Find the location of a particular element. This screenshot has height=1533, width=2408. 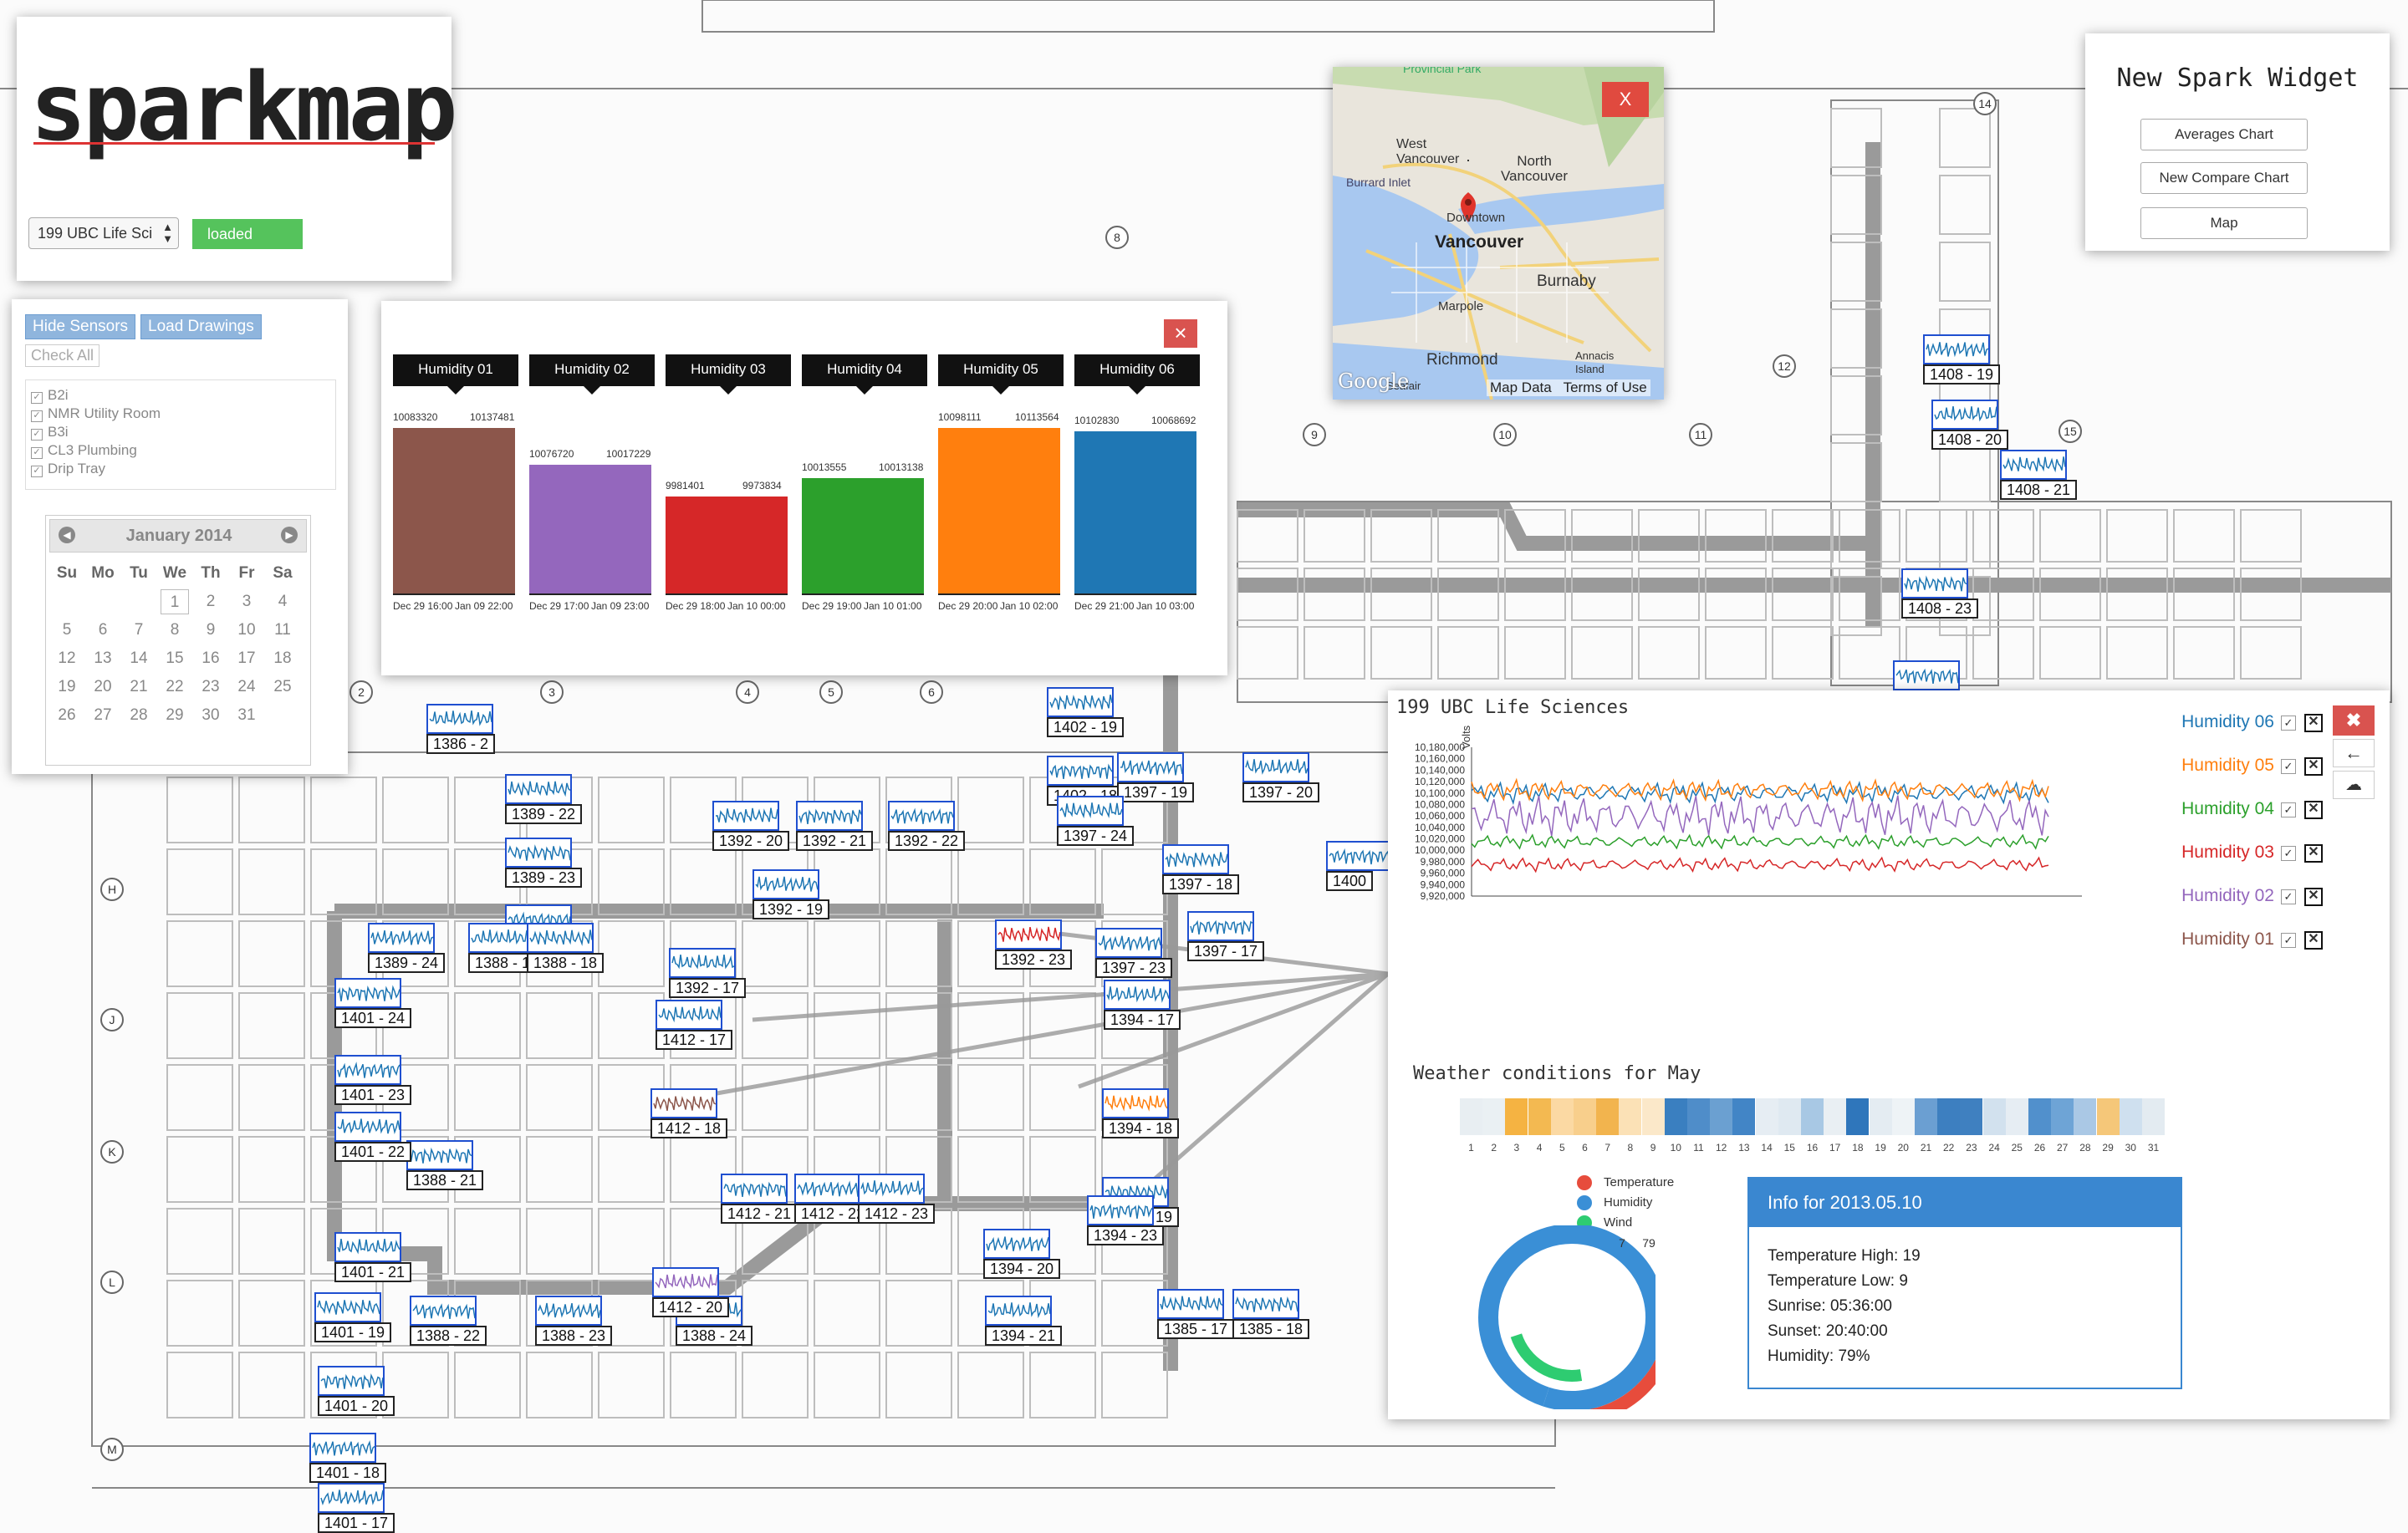

layer-item: ✓ B2i is located at coordinates (50, 395).